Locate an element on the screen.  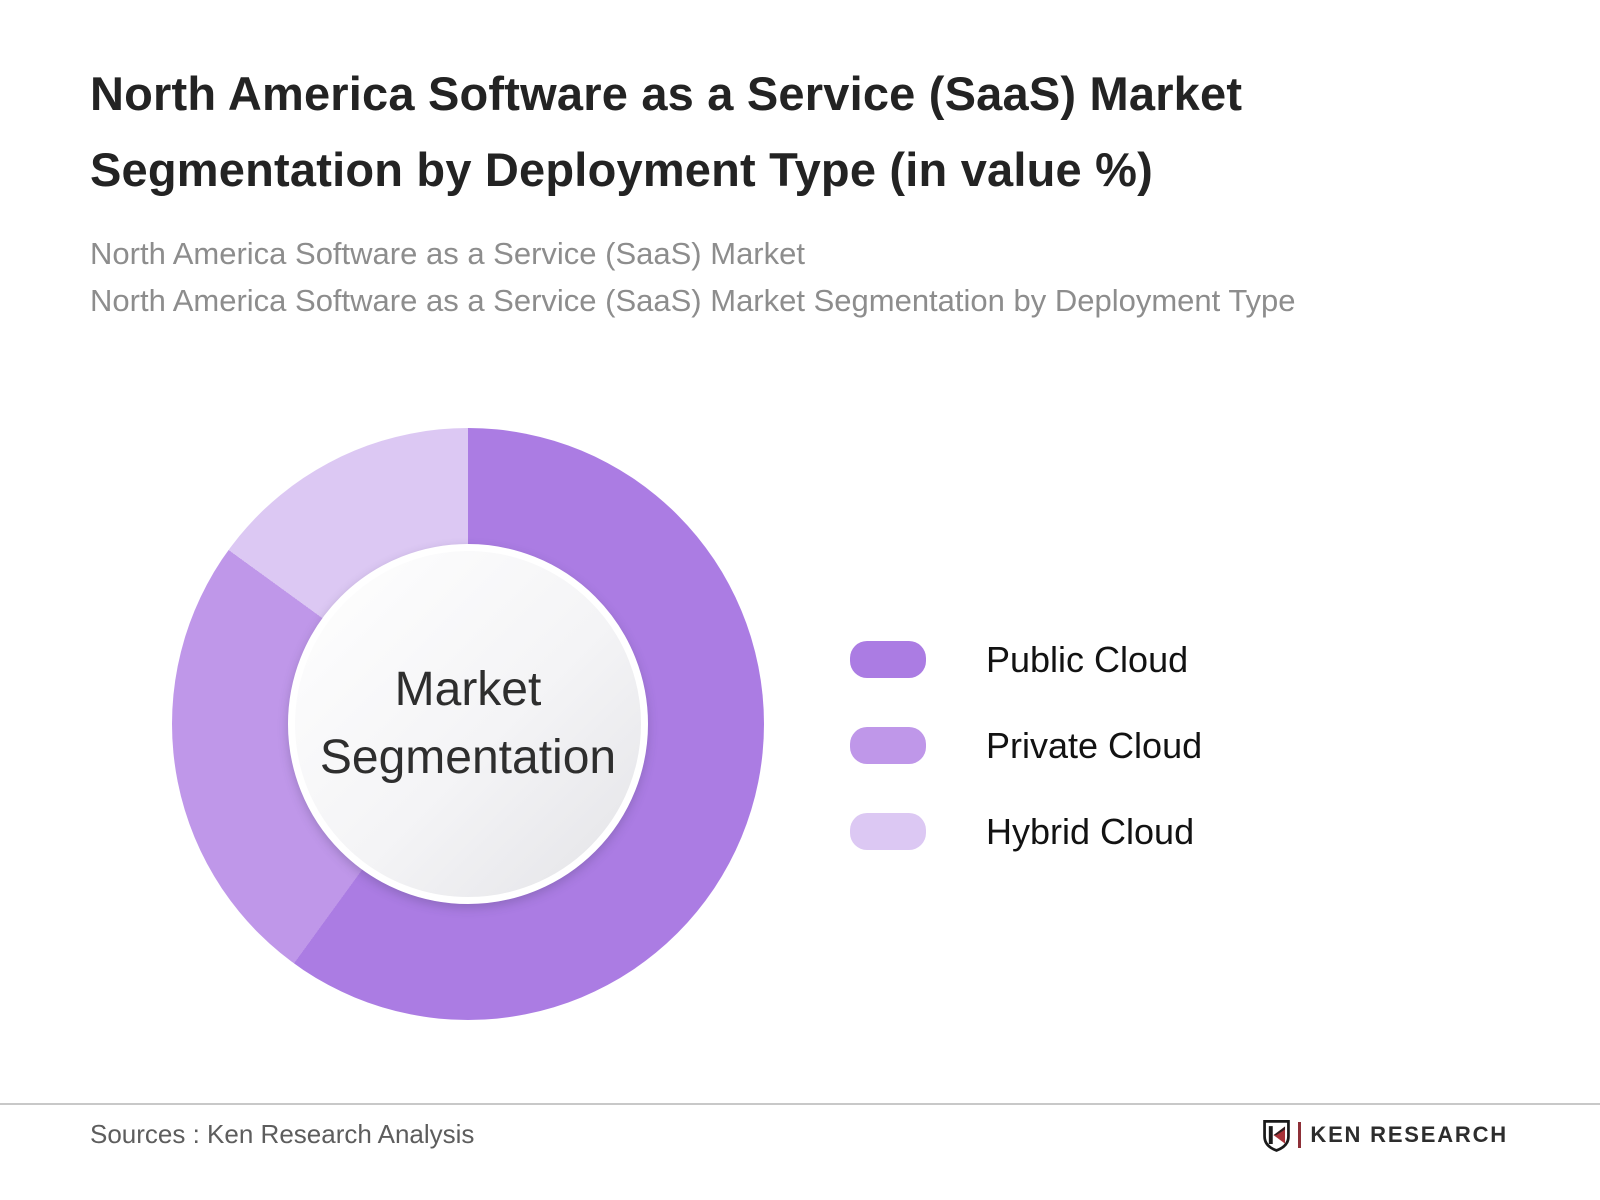
legend-swatch-public-cloud is located at coordinates (888, 659).